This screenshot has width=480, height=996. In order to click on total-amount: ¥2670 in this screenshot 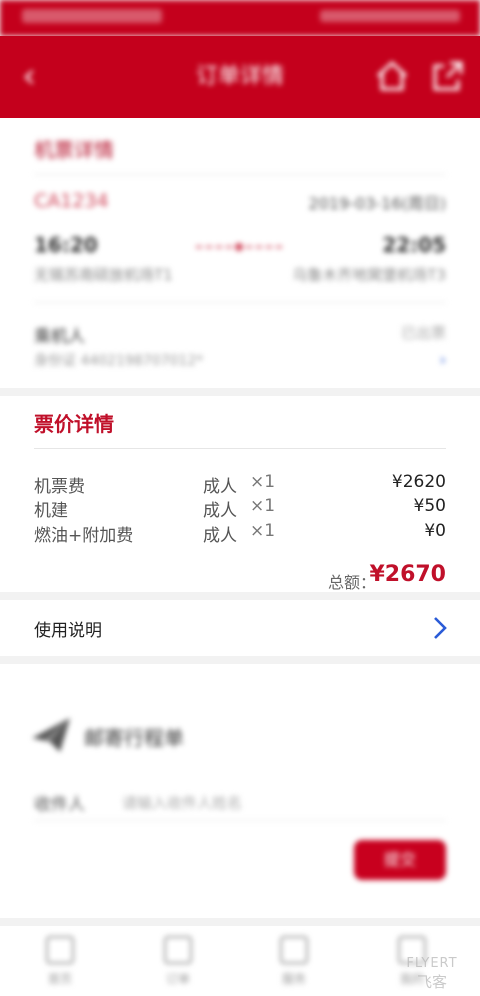, I will do `click(407, 574)`.